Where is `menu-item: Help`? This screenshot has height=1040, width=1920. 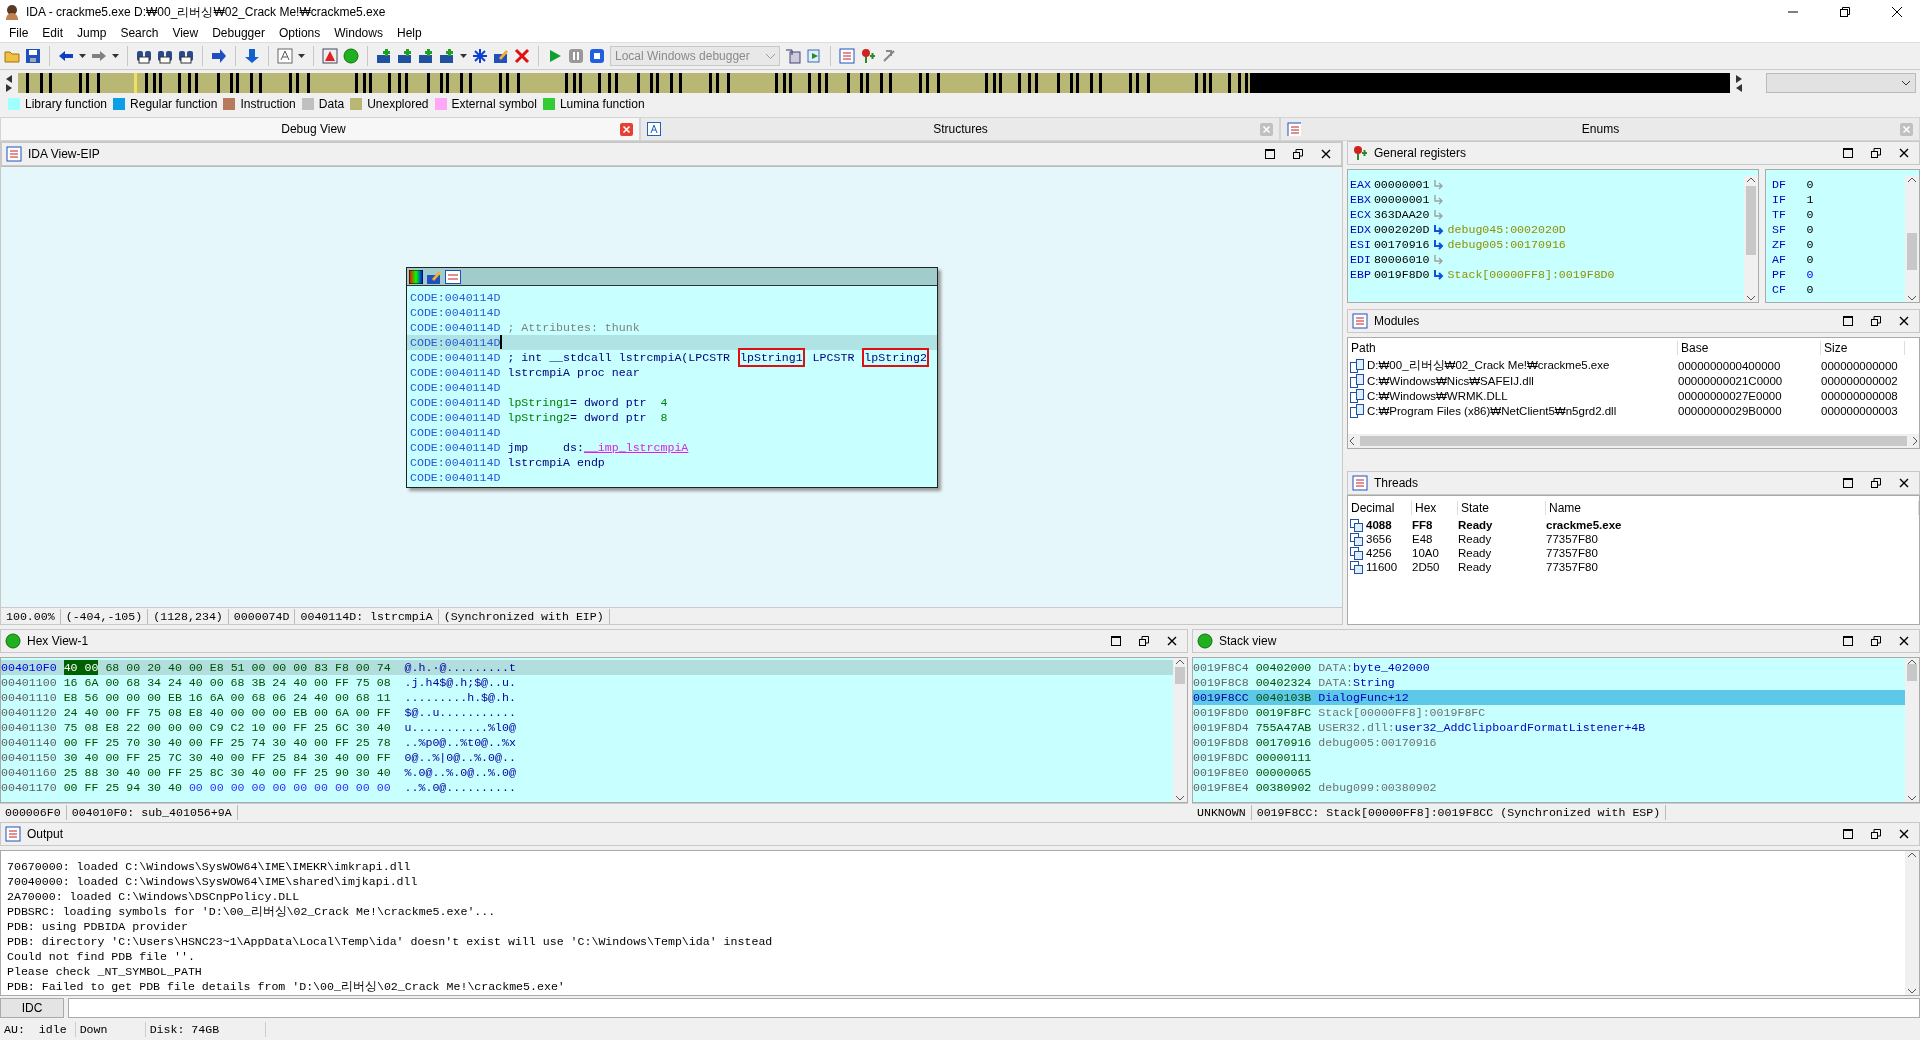 menu-item: Help is located at coordinates (409, 33).